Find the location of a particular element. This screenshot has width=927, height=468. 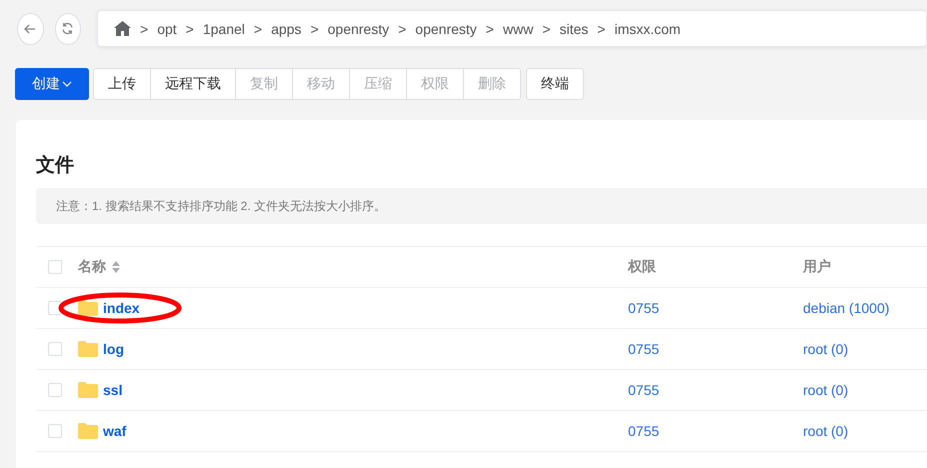

path-segment: sites is located at coordinates (574, 28).